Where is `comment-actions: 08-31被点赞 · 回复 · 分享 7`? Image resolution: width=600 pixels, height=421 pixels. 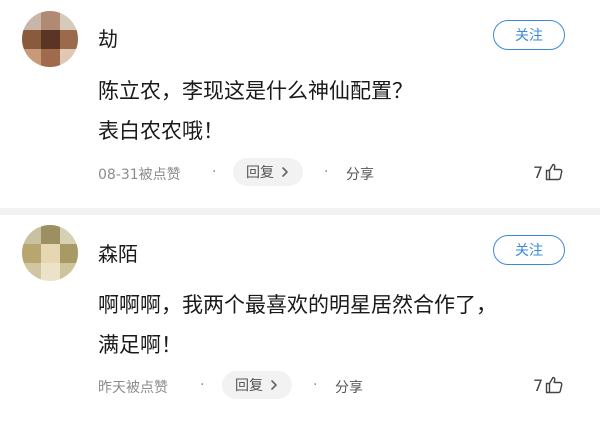
comment-actions: 08-31被点赞 · 回复 · 分享 7 is located at coordinates (300, 173).